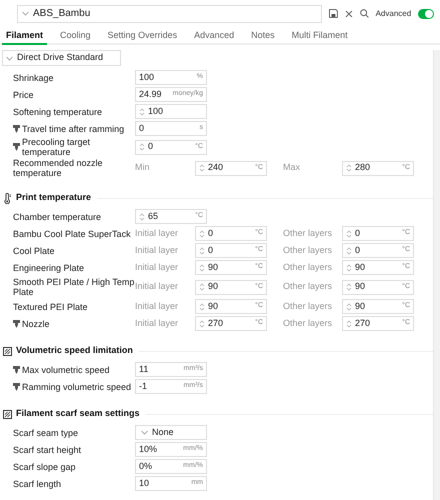  What do you see at coordinates (48, 267) in the screenshot?
I see `setting-label: Engineering Plate` at bounding box center [48, 267].